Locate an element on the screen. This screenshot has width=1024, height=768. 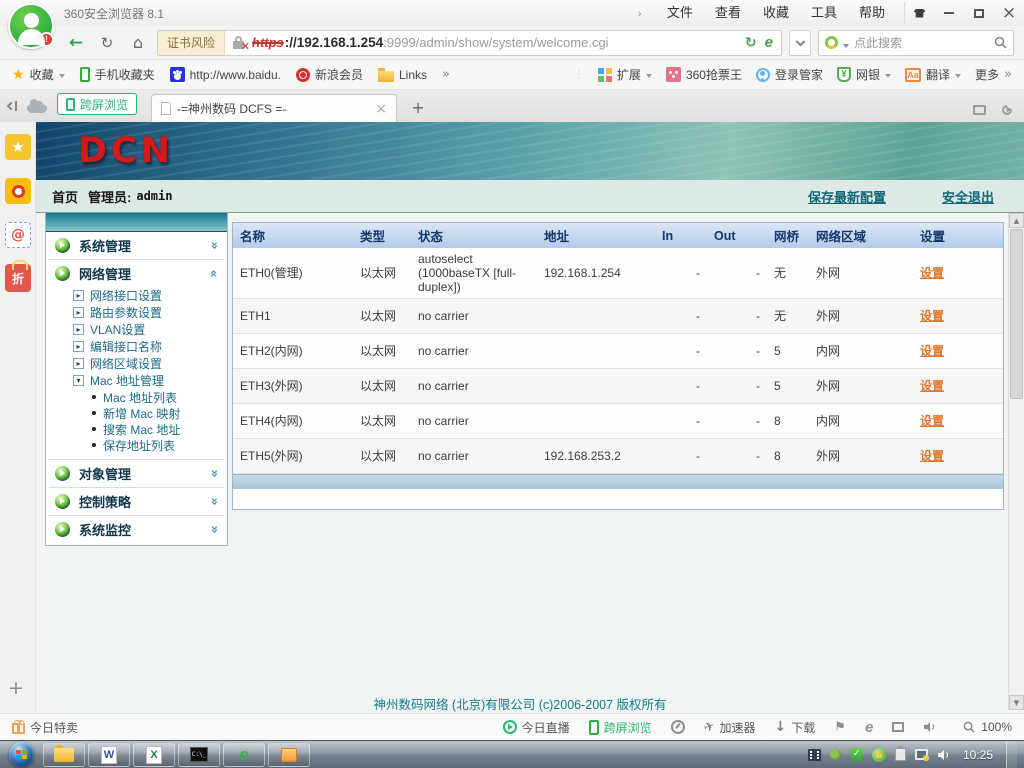
add-sidebar-app-icon is located at coordinates (16, 688).